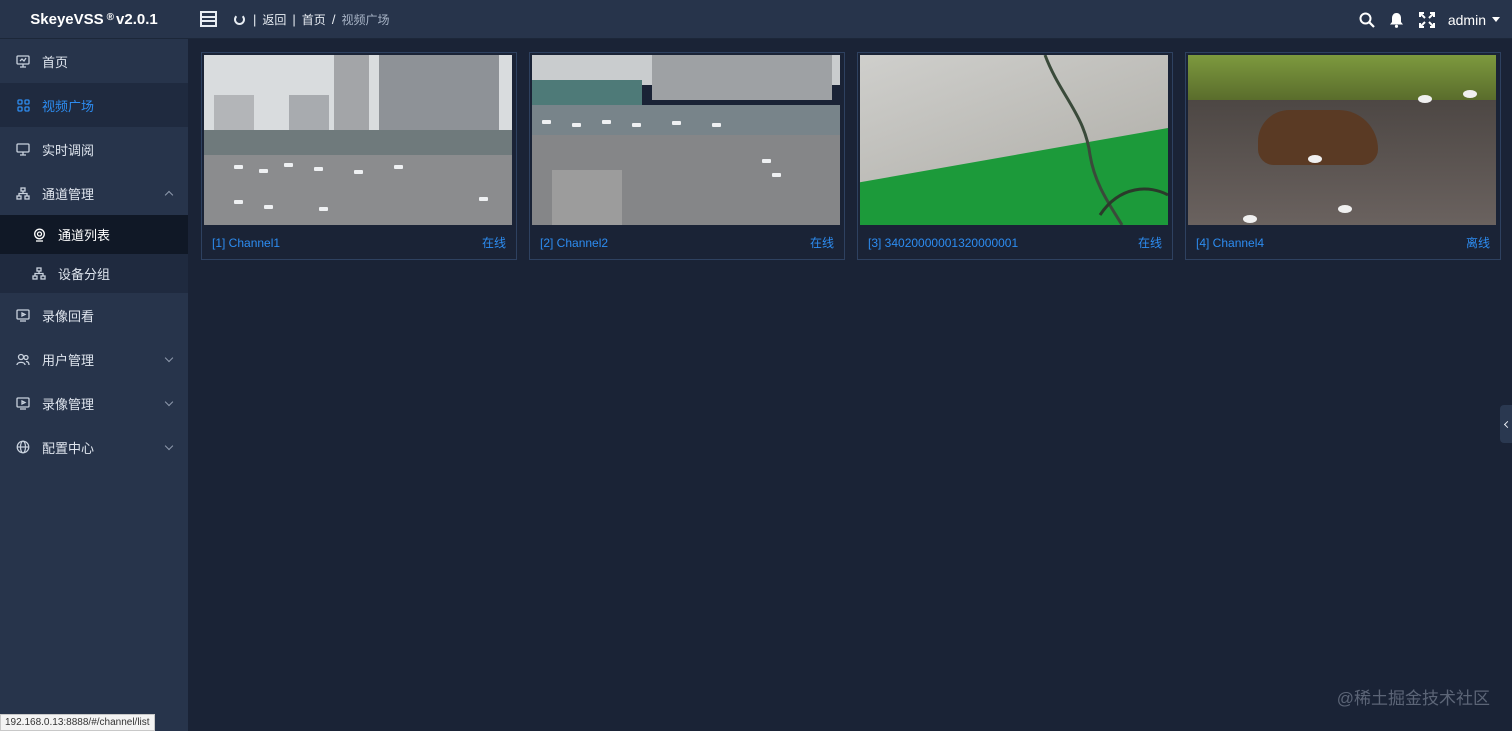 This screenshot has width=1512, height=731. I want to click on bell-icon, so click(1397, 19).